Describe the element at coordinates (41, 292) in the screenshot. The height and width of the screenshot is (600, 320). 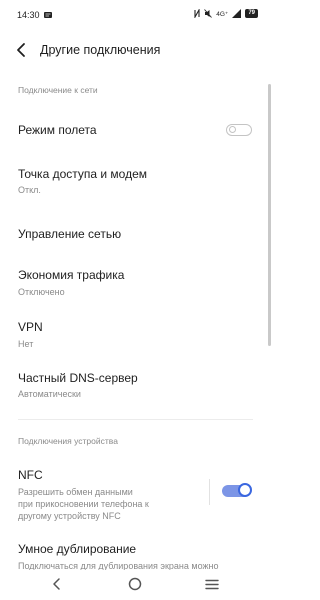
I see `item-subtitle: Отключено` at that location.